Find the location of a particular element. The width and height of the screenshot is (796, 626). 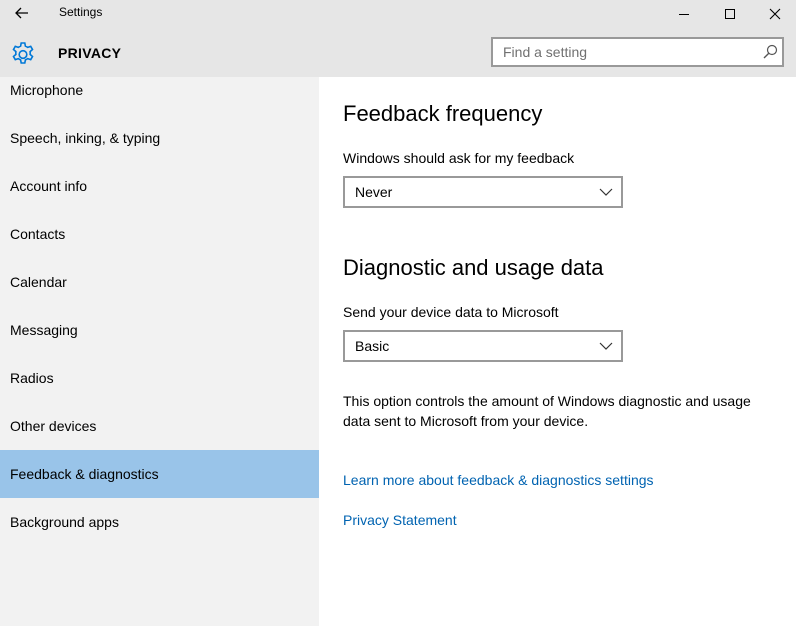

close-button is located at coordinates (774, 13).